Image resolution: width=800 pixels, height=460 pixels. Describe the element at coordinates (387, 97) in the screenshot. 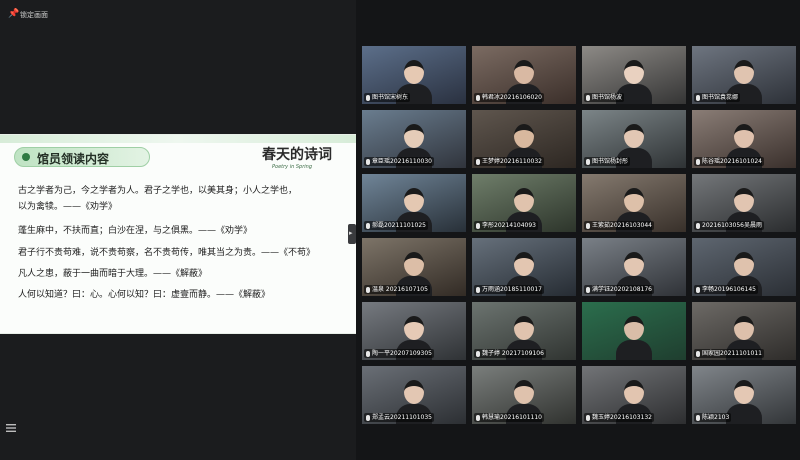

I see `participant-name-bar: 图书馆宋树东` at that location.